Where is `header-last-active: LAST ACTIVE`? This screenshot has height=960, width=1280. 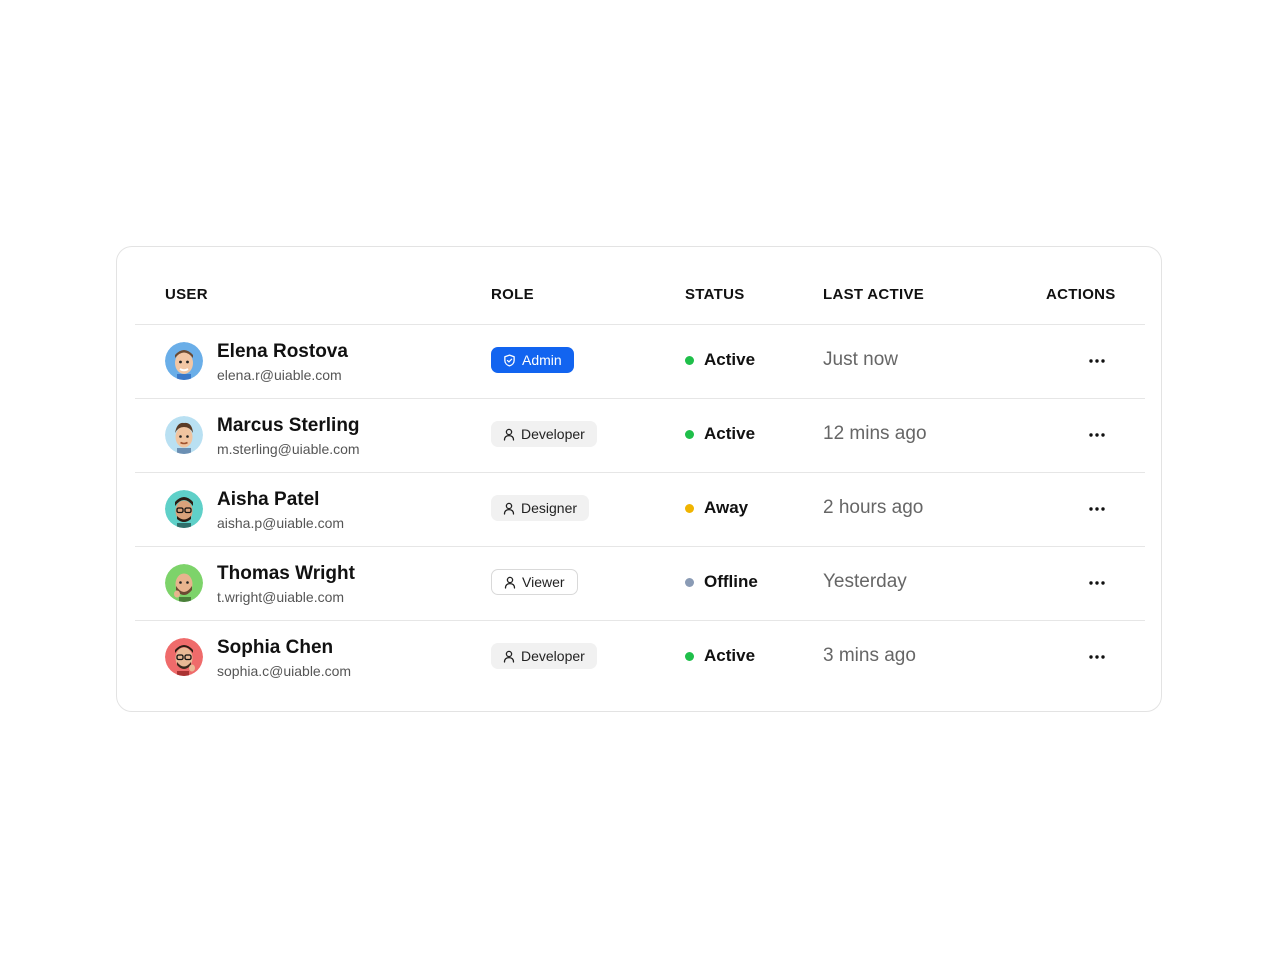
header-last-active: LAST ACTIVE is located at coordinates (874, 294).